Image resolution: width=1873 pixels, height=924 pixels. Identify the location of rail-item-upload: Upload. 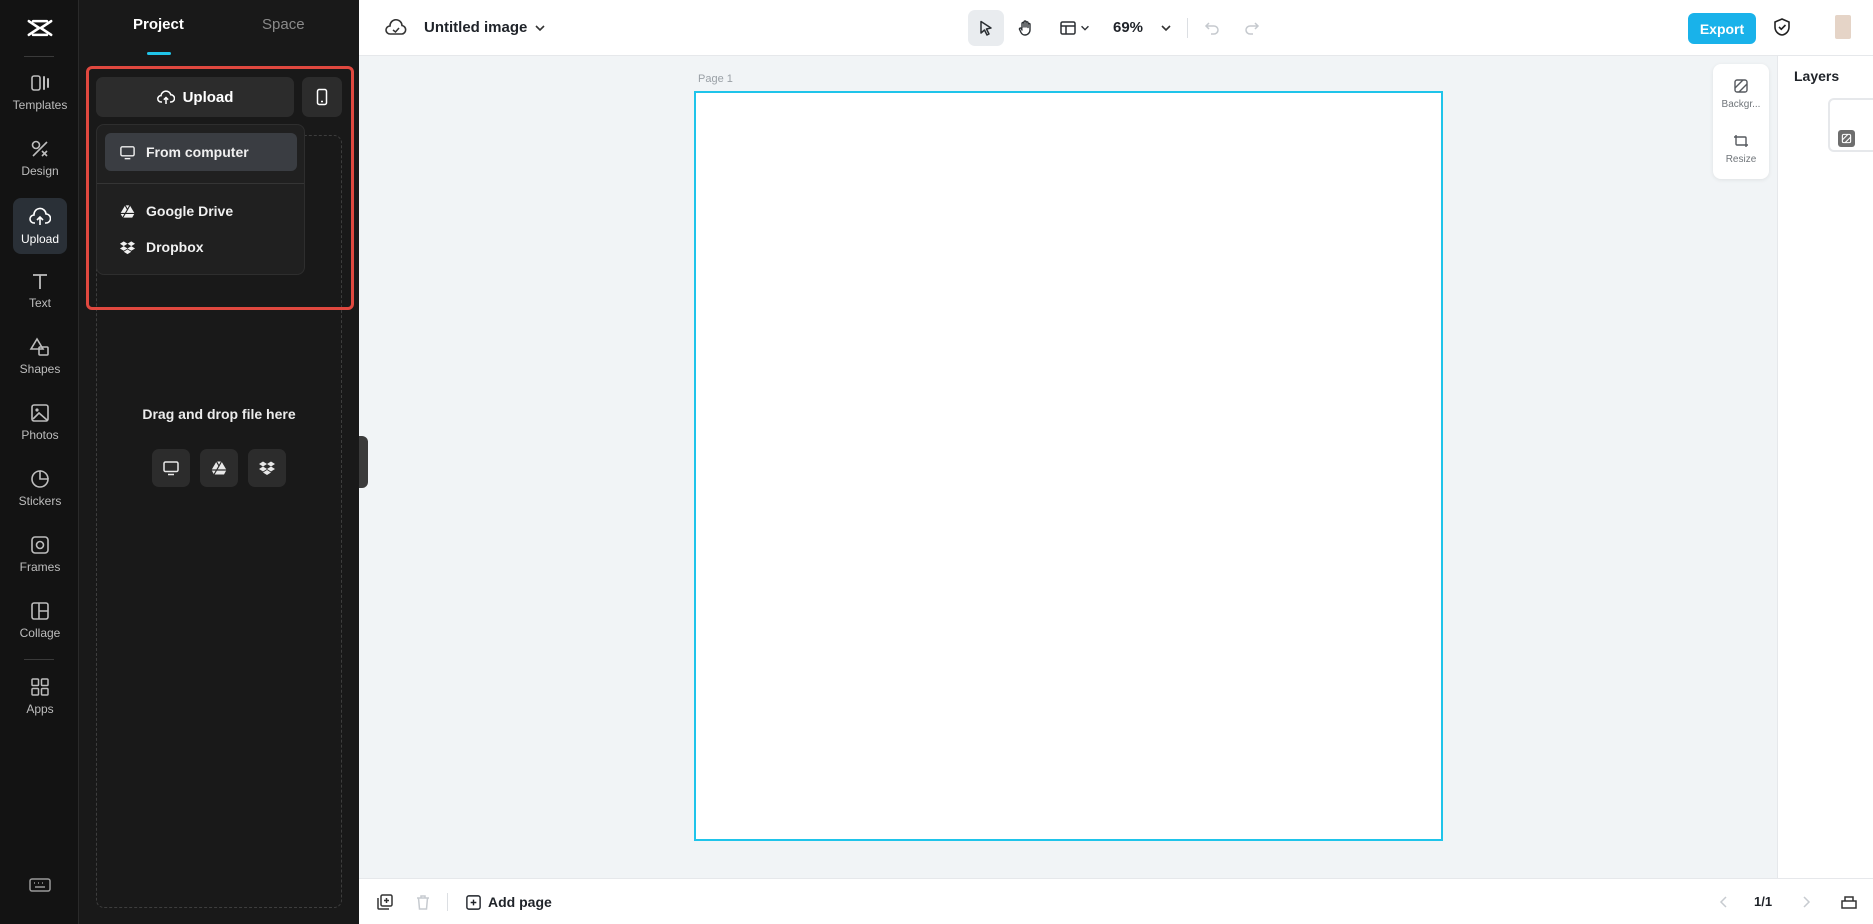
(40, 226).